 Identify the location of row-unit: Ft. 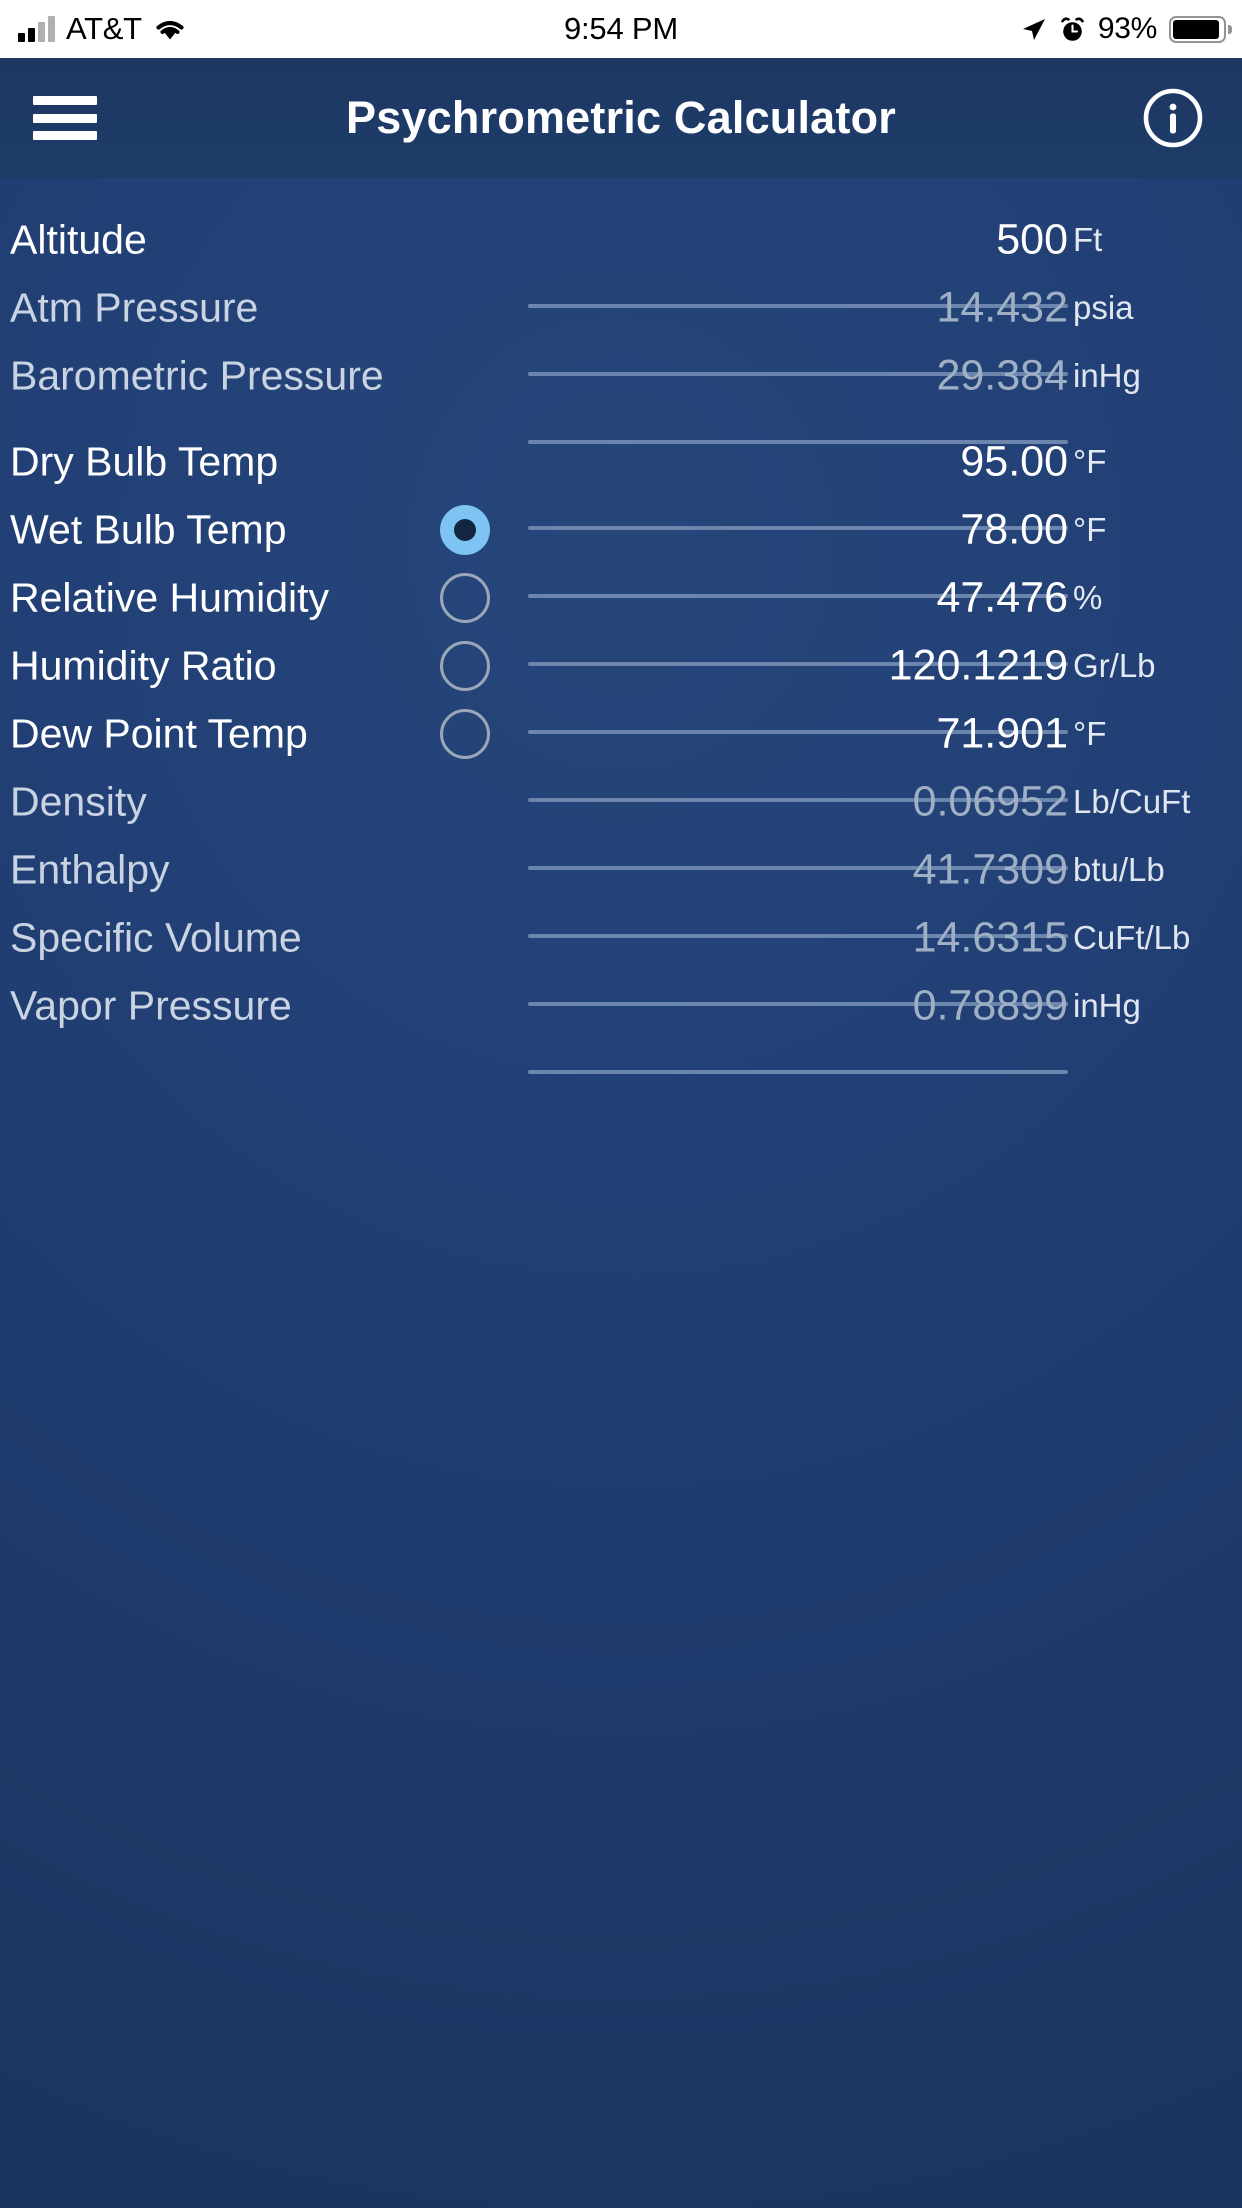
(1088, 239).